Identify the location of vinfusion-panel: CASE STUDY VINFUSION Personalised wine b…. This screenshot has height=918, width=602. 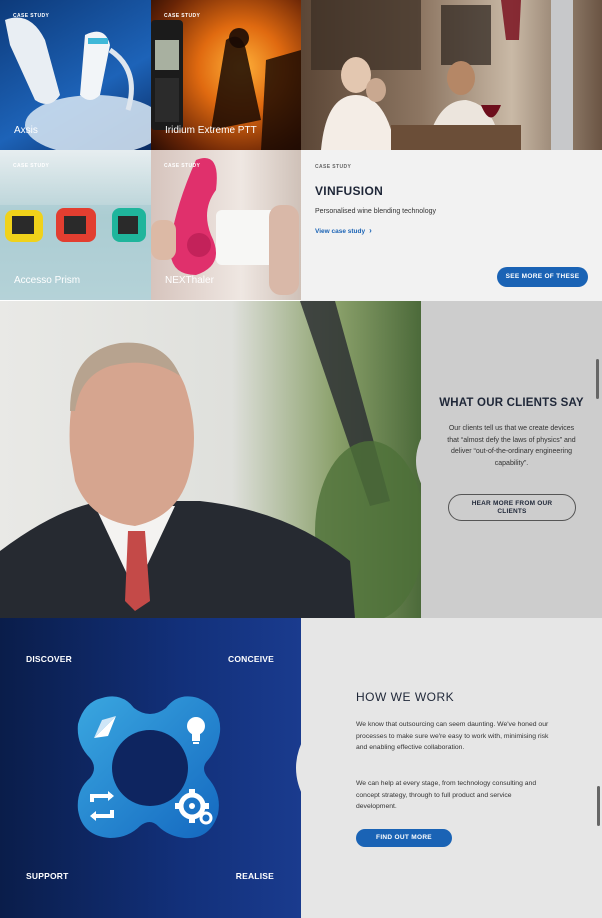
(451, 225).